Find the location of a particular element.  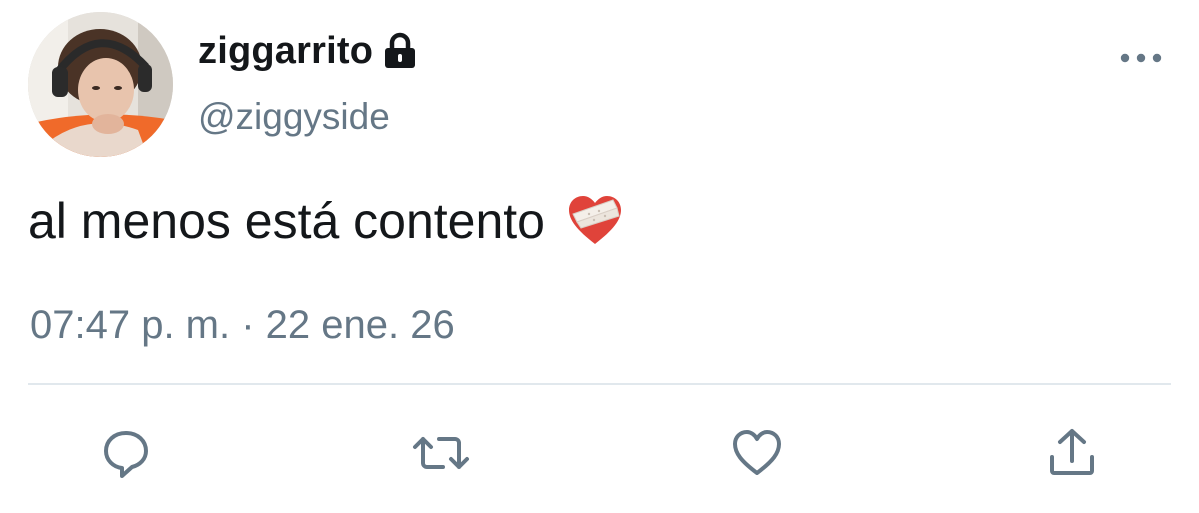

tweet-text-content: al menos está contento is located at coordinates (286, 221).